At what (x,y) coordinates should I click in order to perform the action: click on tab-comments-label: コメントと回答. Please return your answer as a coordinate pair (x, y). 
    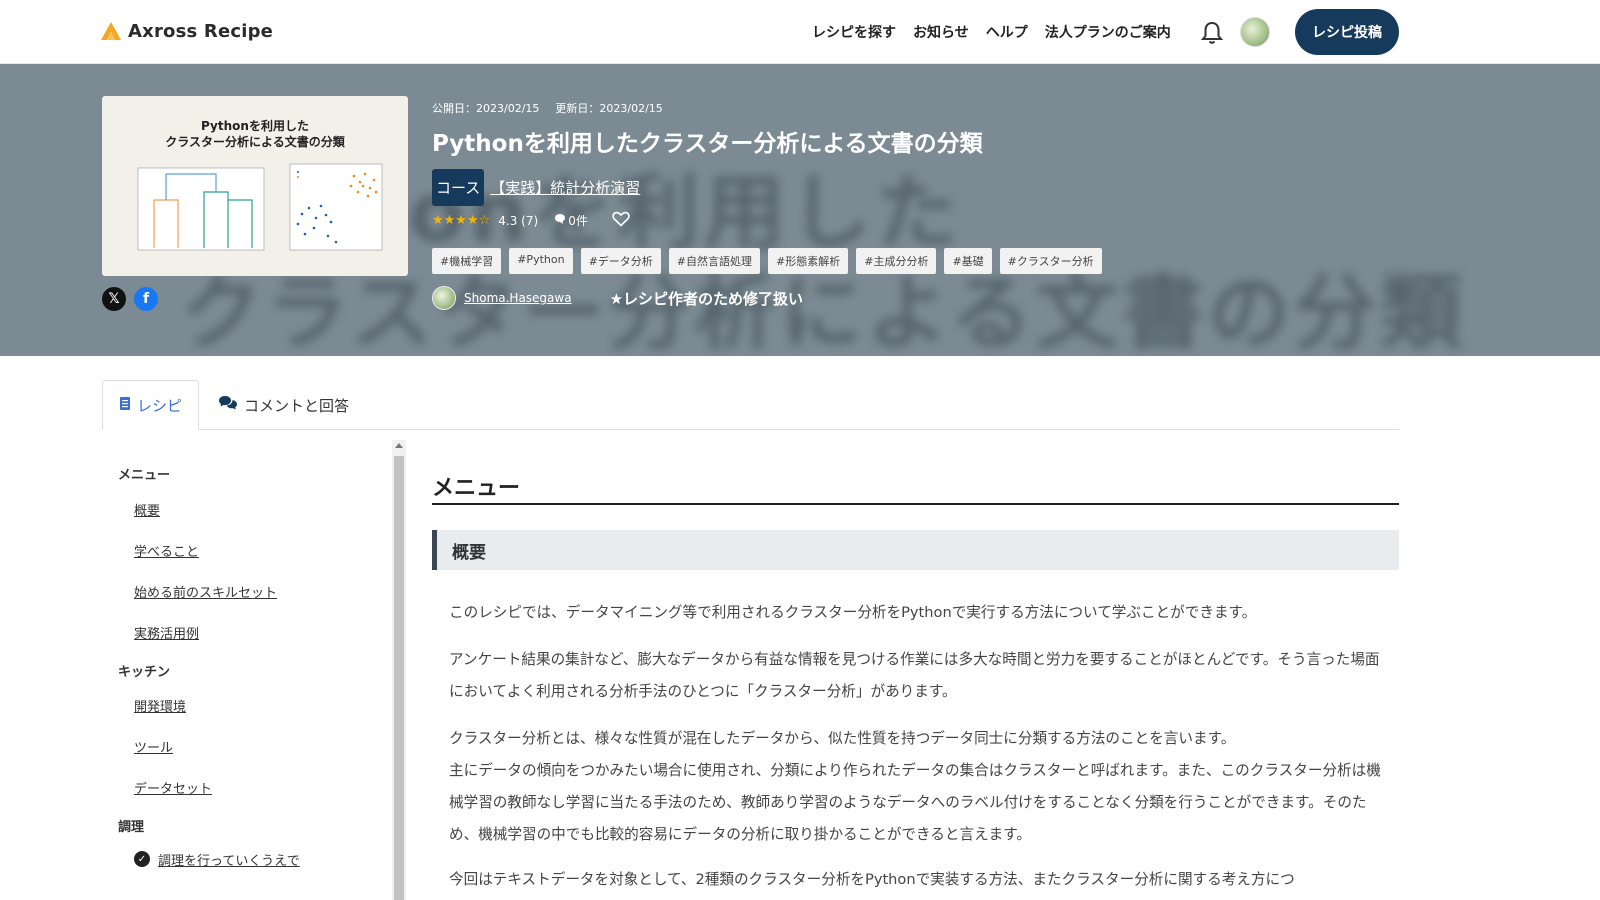
    Looking at the image, I should click on (297, 405).